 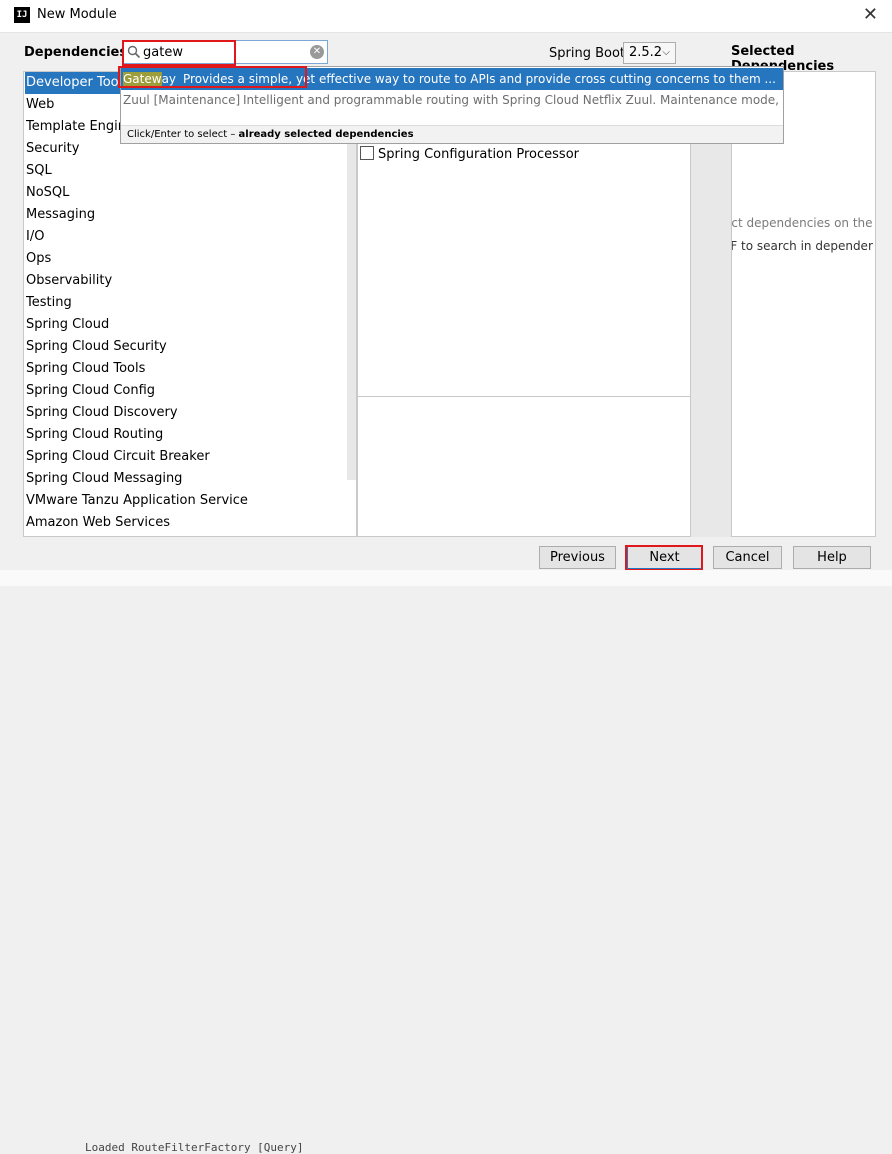 What do you see at coordinates (186, 413) in the screenshot?
I see `category-item: Spring Cloud Discovery` at bounding box center [186, 413].